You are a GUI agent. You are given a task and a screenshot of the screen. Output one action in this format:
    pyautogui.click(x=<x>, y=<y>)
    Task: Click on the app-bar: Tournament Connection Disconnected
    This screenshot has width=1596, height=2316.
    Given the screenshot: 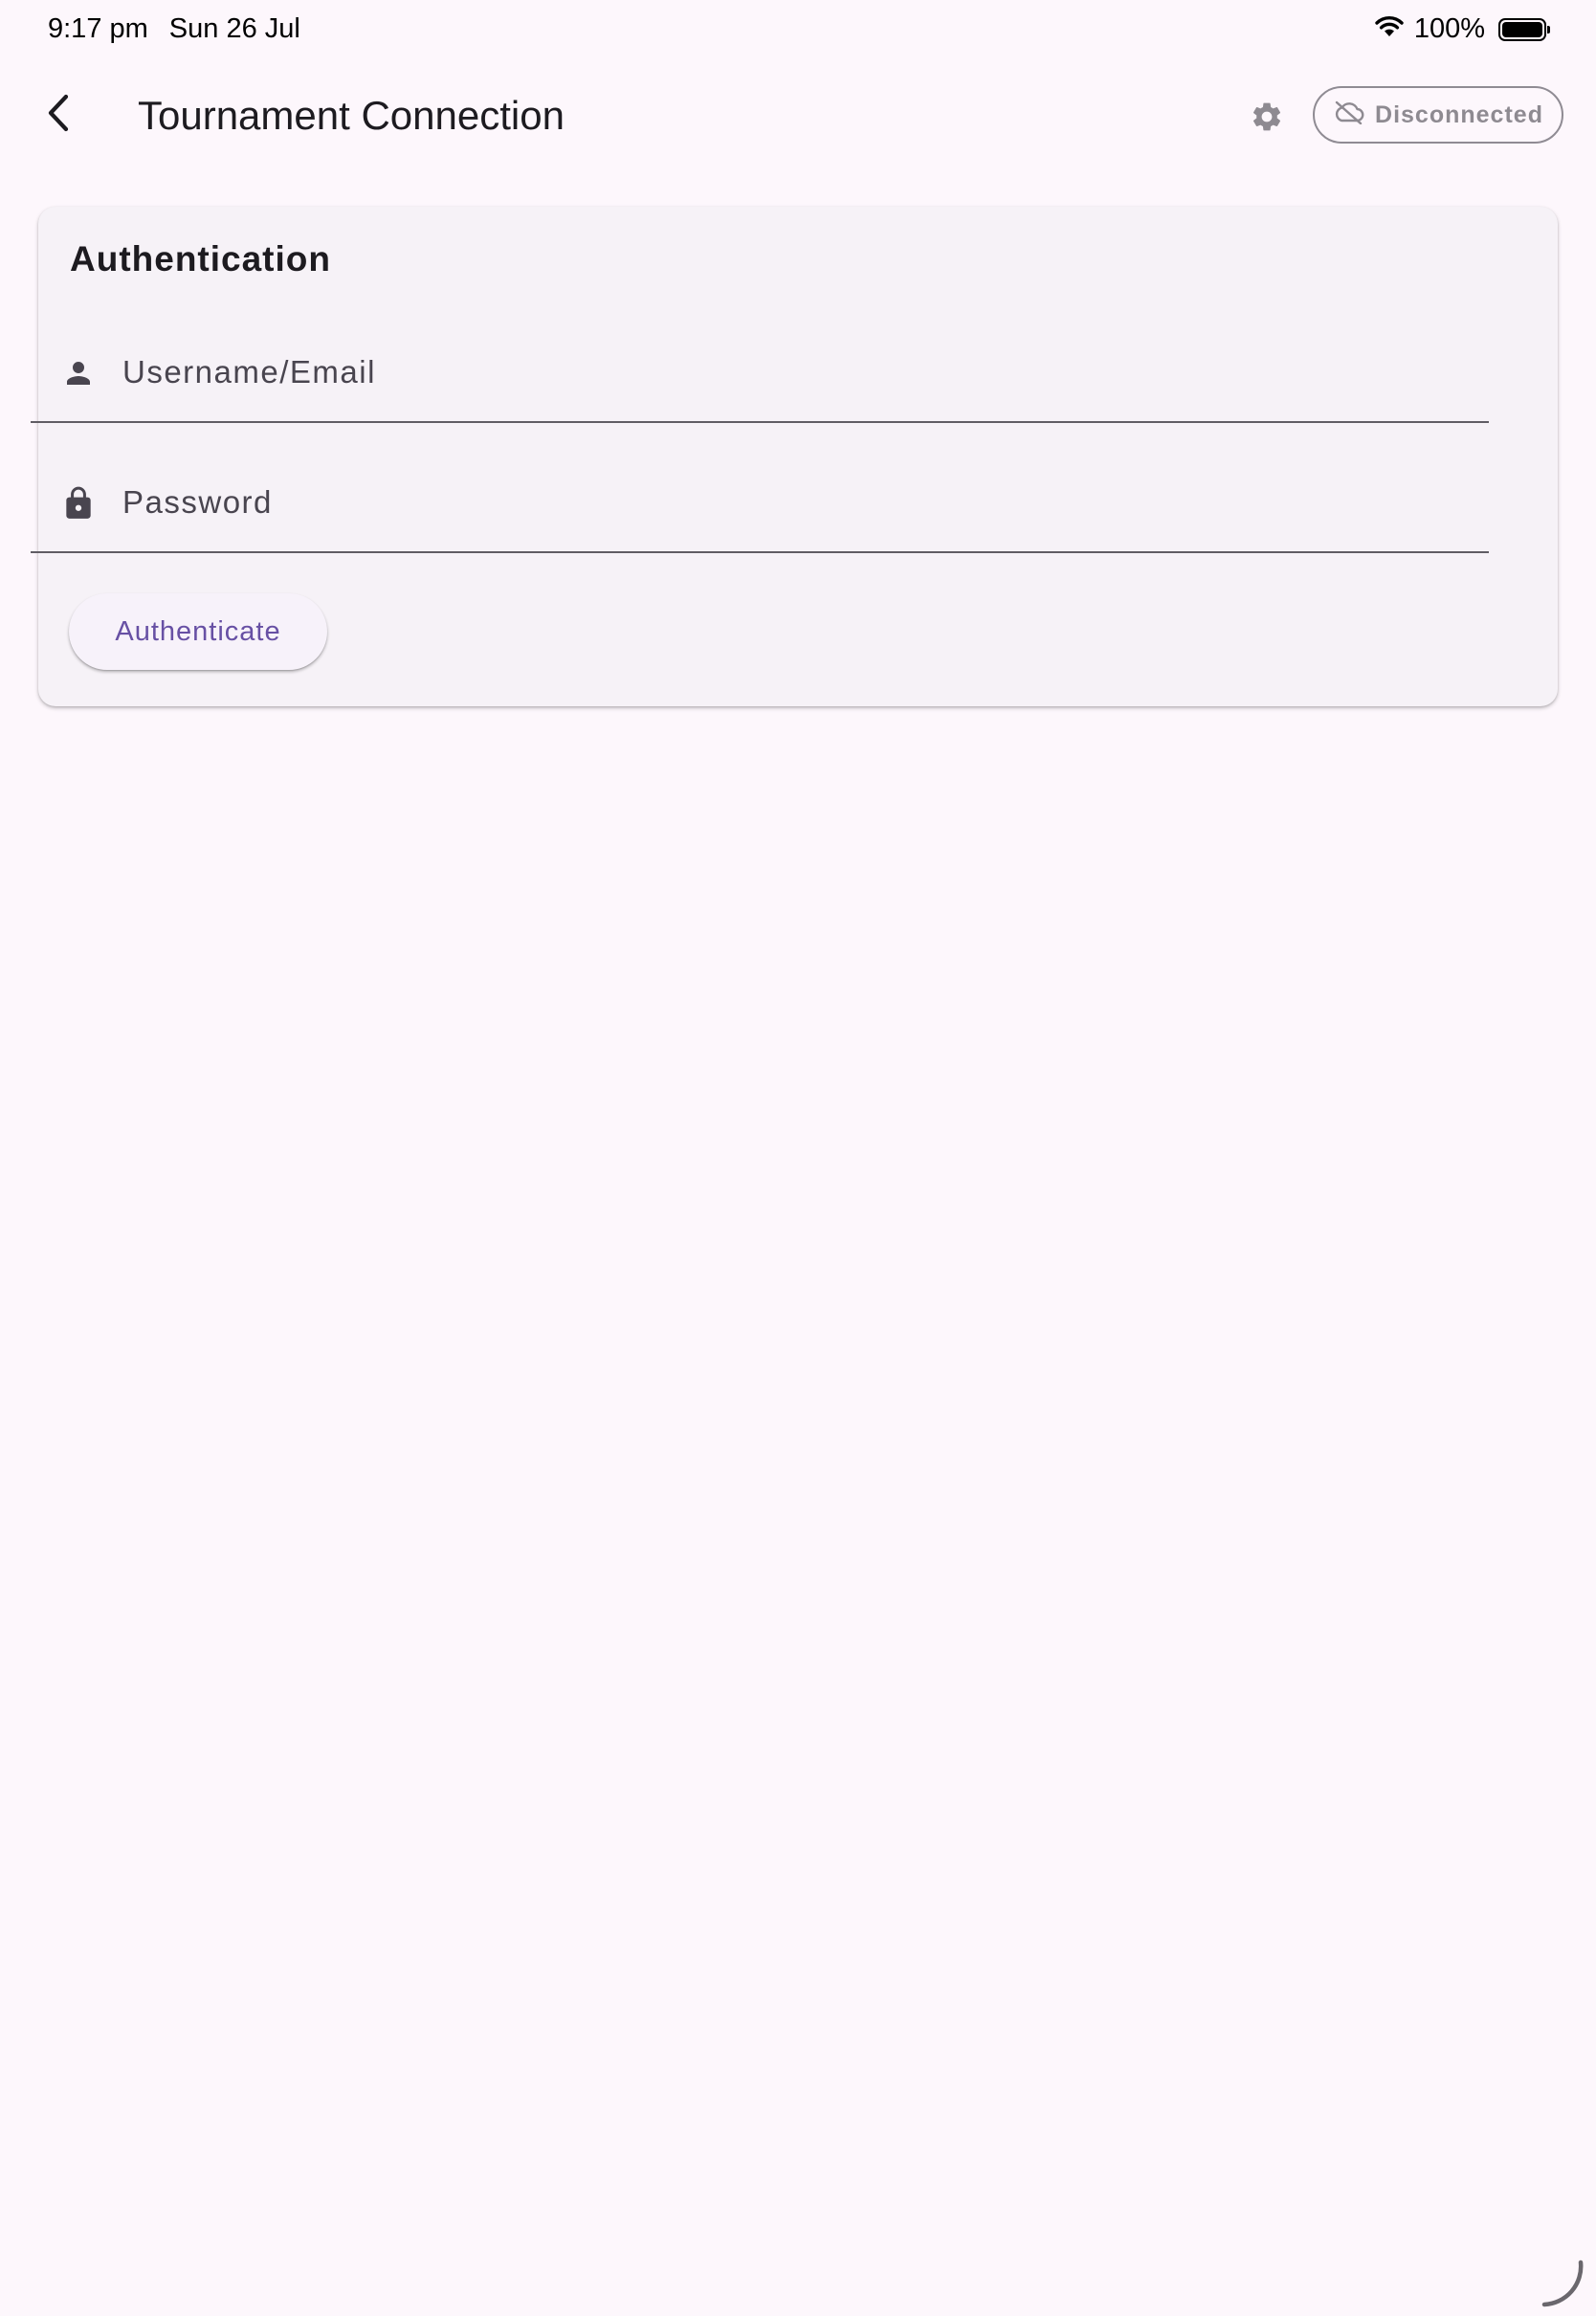 What is the action you would take?
    pyautogui.click(x=798, y=115)
    